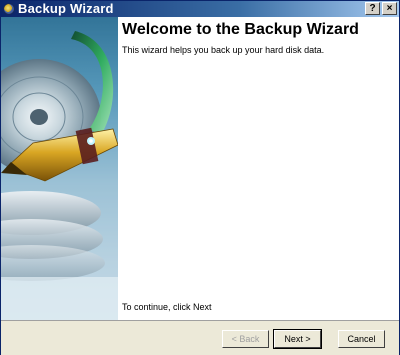 The image size is (400, 355). I want to click on backup-app-icon, so click(9, 9).